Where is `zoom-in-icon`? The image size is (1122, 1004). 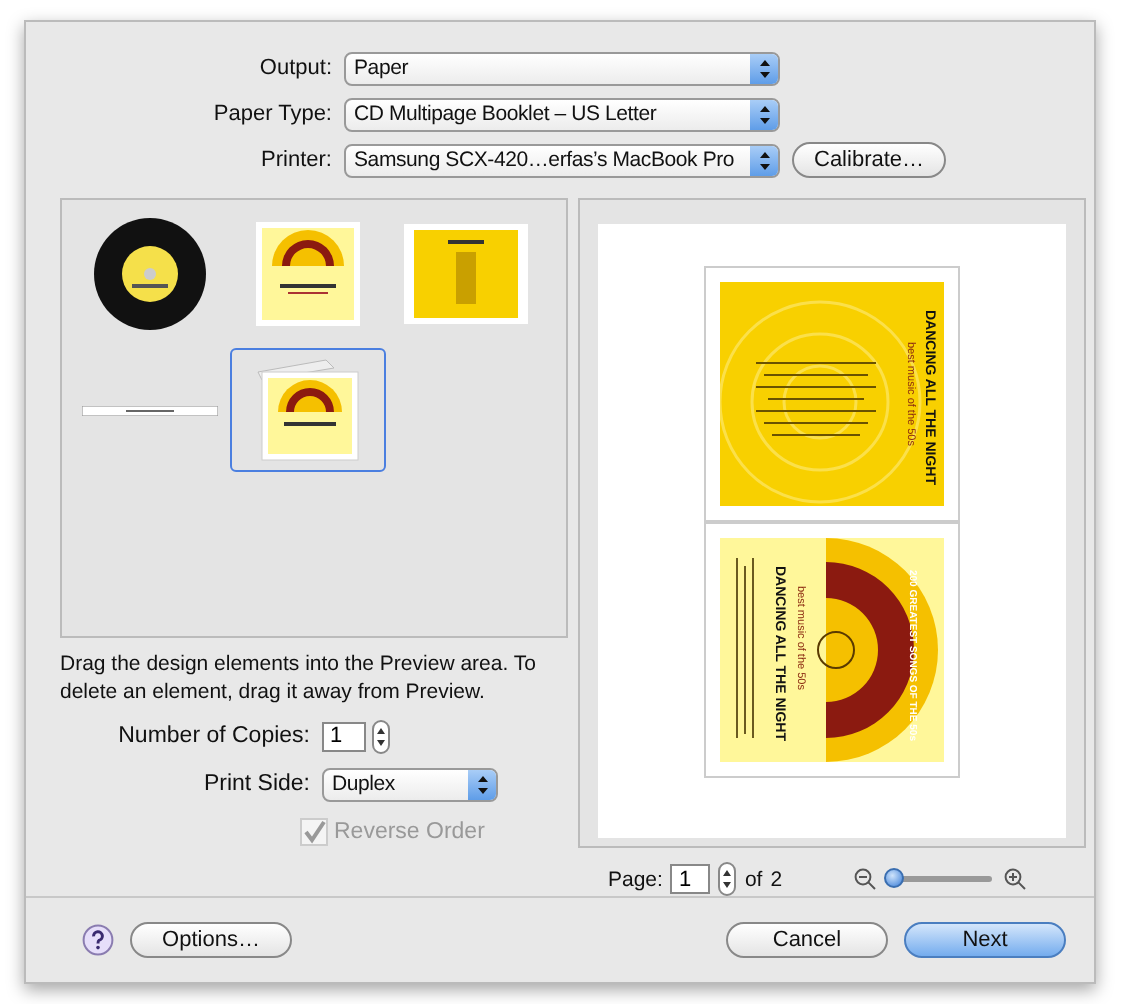 zoom-in-icon is located at coordinates (1015, 879).